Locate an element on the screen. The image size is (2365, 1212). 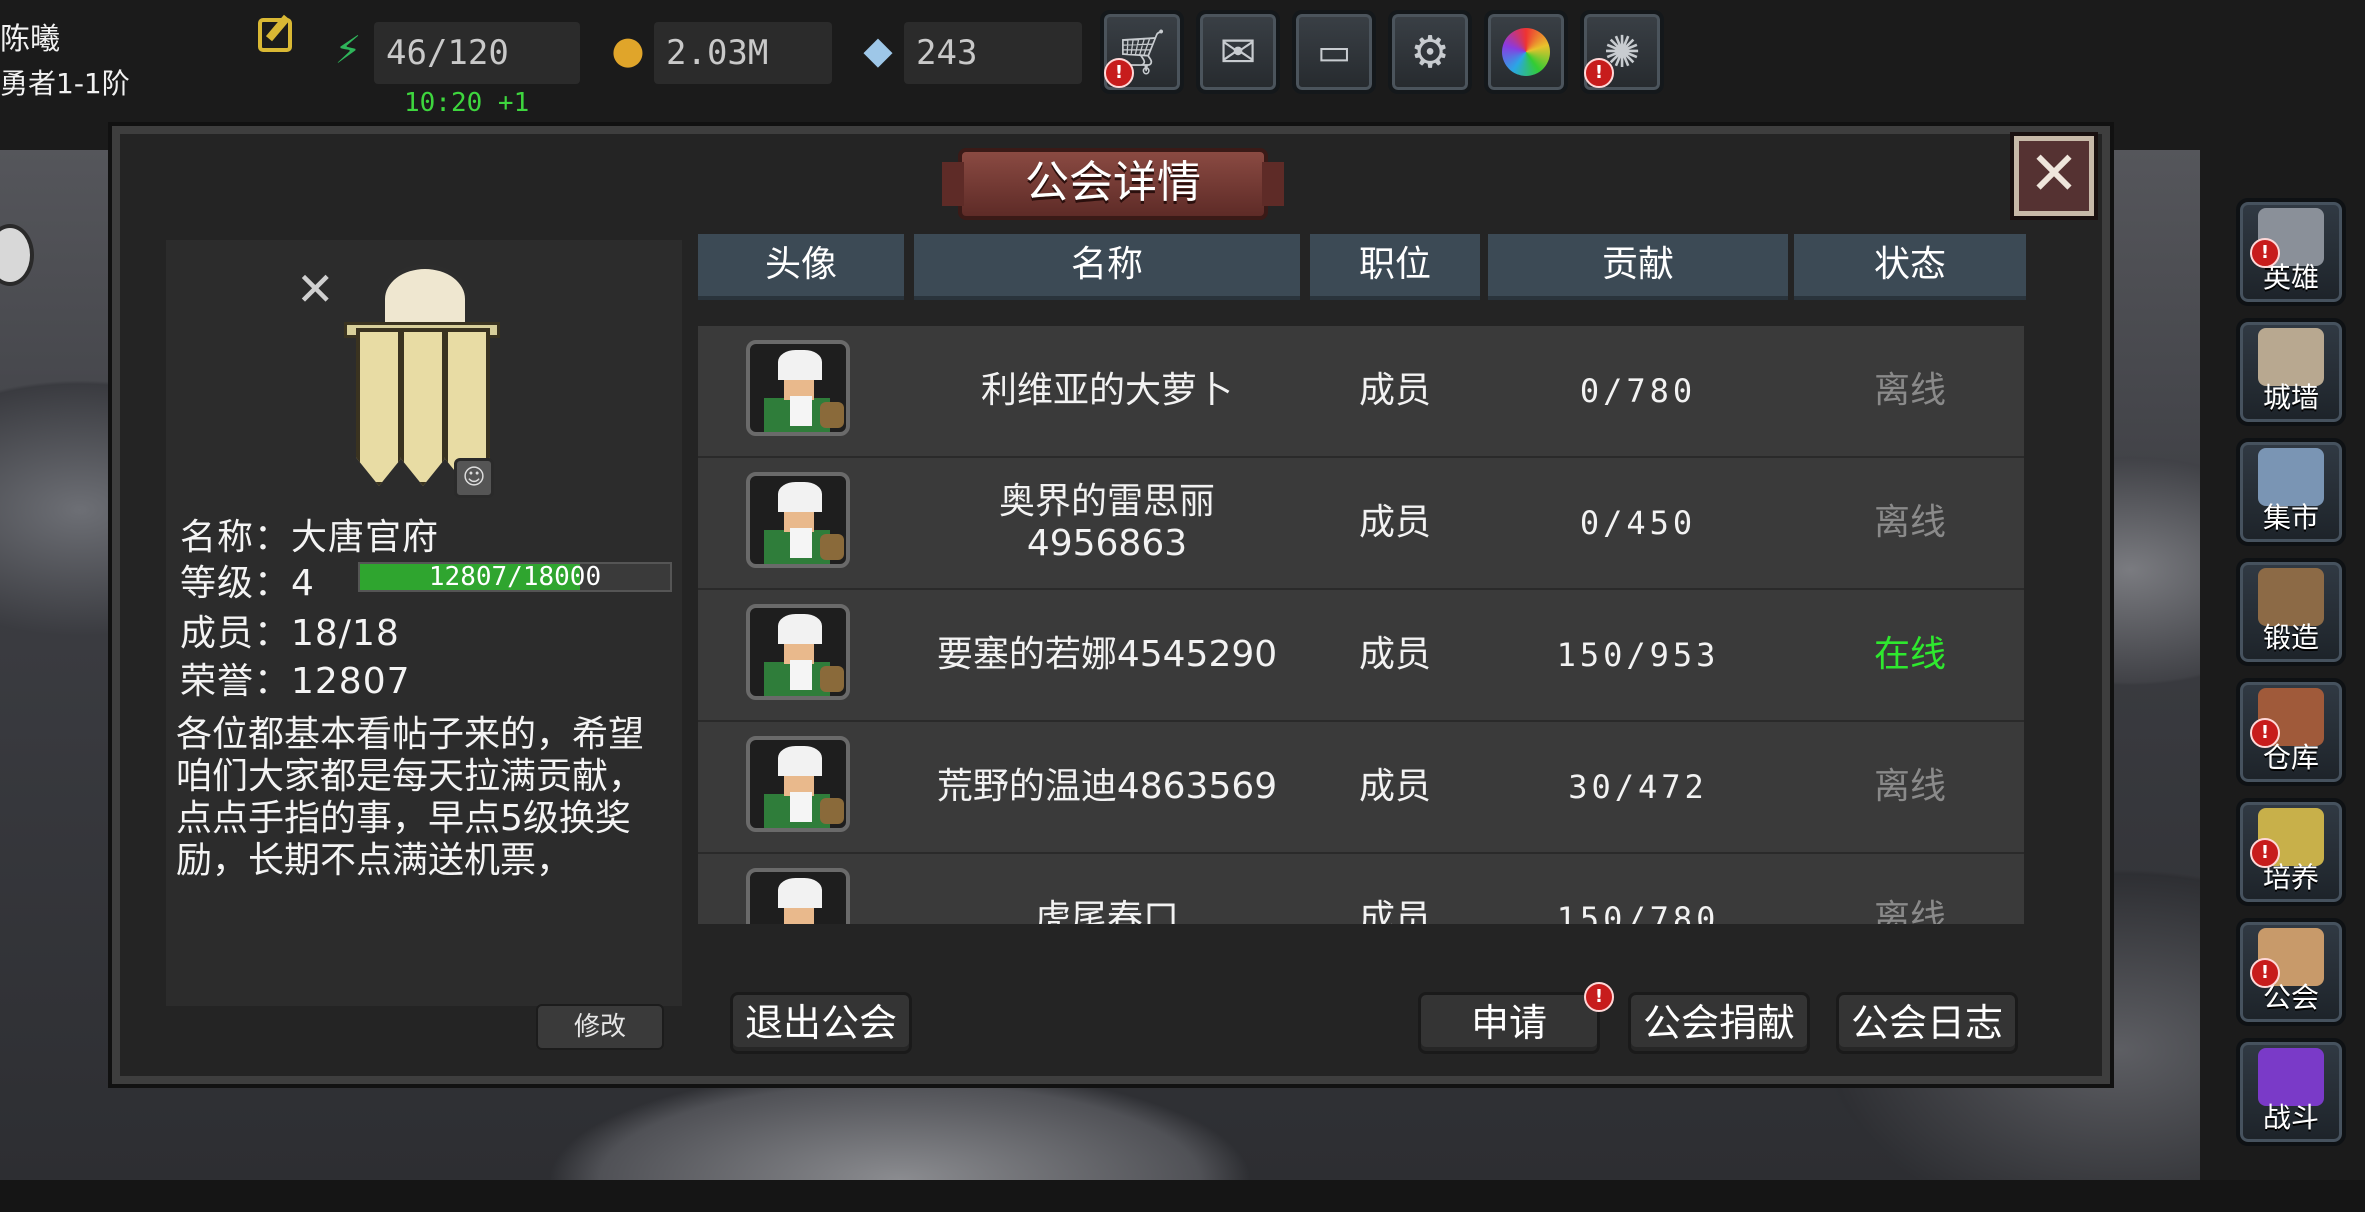
modify-notice-button: 修改 is located at coordinates (600, 1027).